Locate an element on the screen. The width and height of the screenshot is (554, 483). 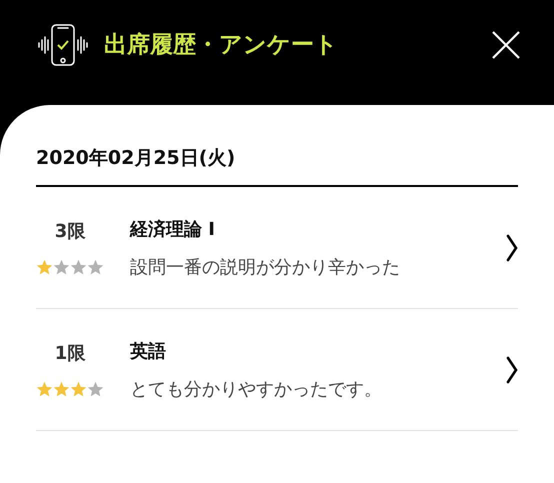
close-button is located at coordinates (506, 45).